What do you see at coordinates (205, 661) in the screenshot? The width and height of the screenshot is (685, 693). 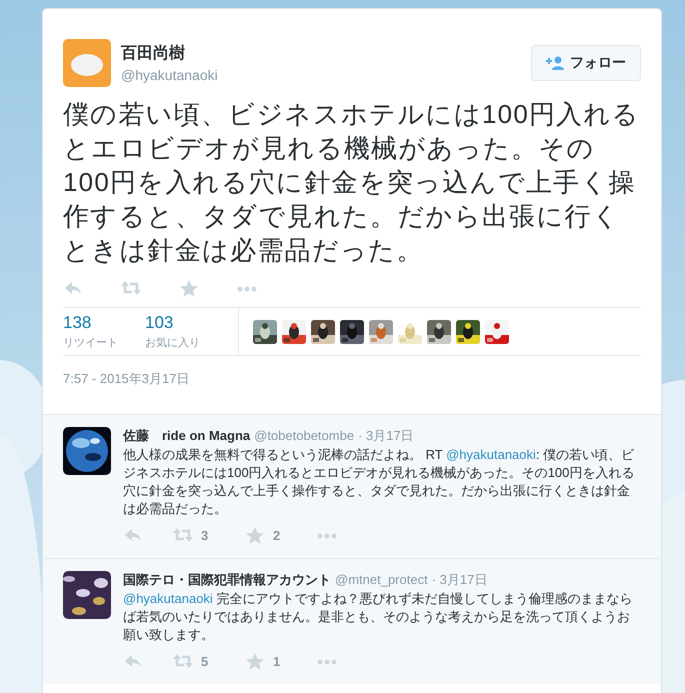 I see `retweet-count: 5` at bounding box center [205, 661].